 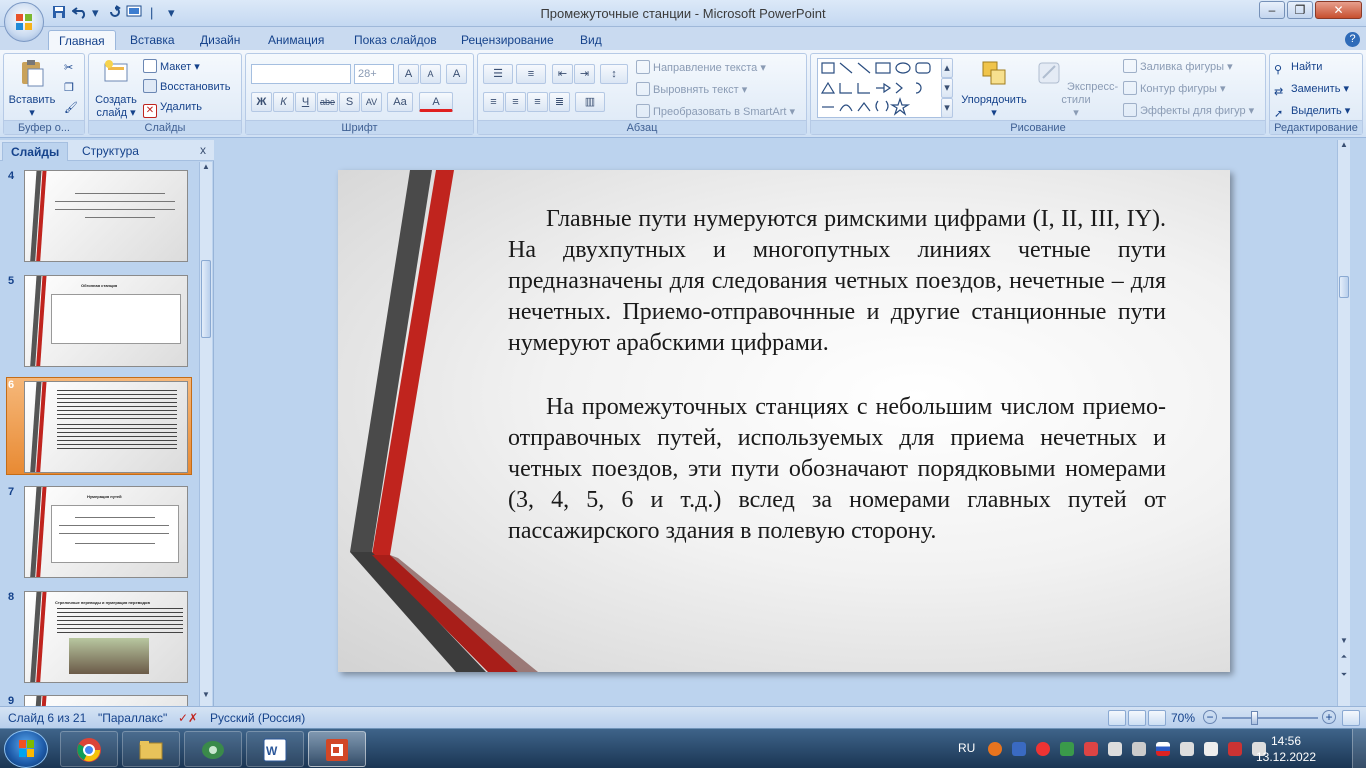 What do you see at coordinates (701, 68) in the screenshot?
I see `text-direction-button: Направление текста ▾` at bounding box center [701, 68].